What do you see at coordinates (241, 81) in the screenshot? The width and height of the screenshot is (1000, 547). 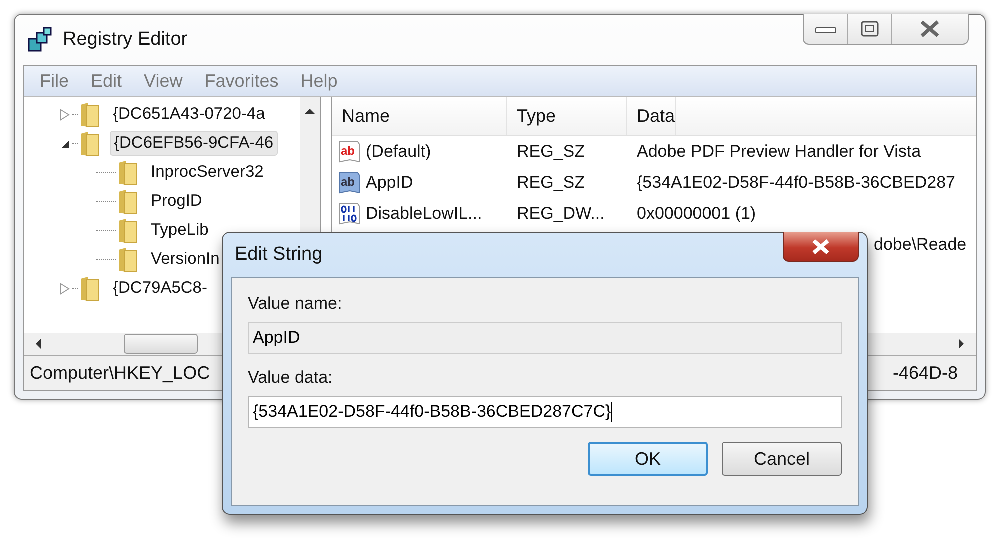 I see `menu-item: Favorites` at bounding box center [241, 81].